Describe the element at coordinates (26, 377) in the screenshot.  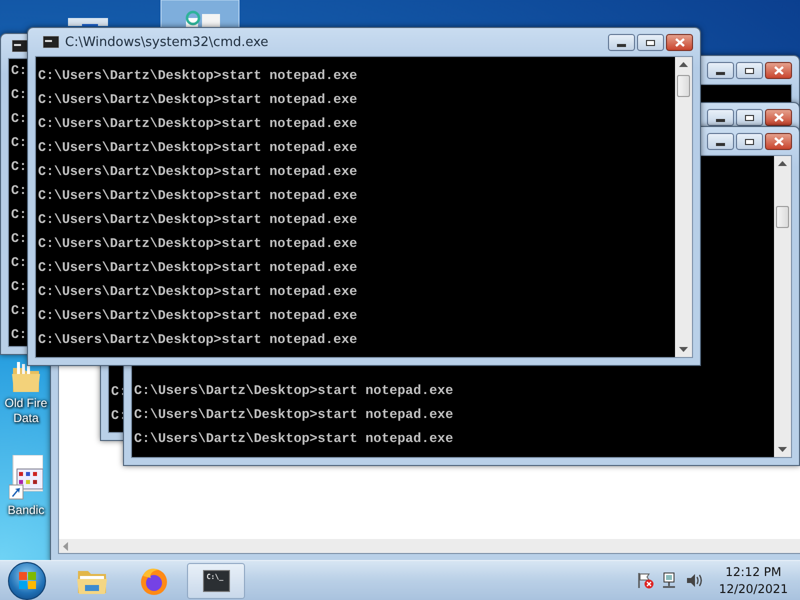
I see `folder-icon` at that location.